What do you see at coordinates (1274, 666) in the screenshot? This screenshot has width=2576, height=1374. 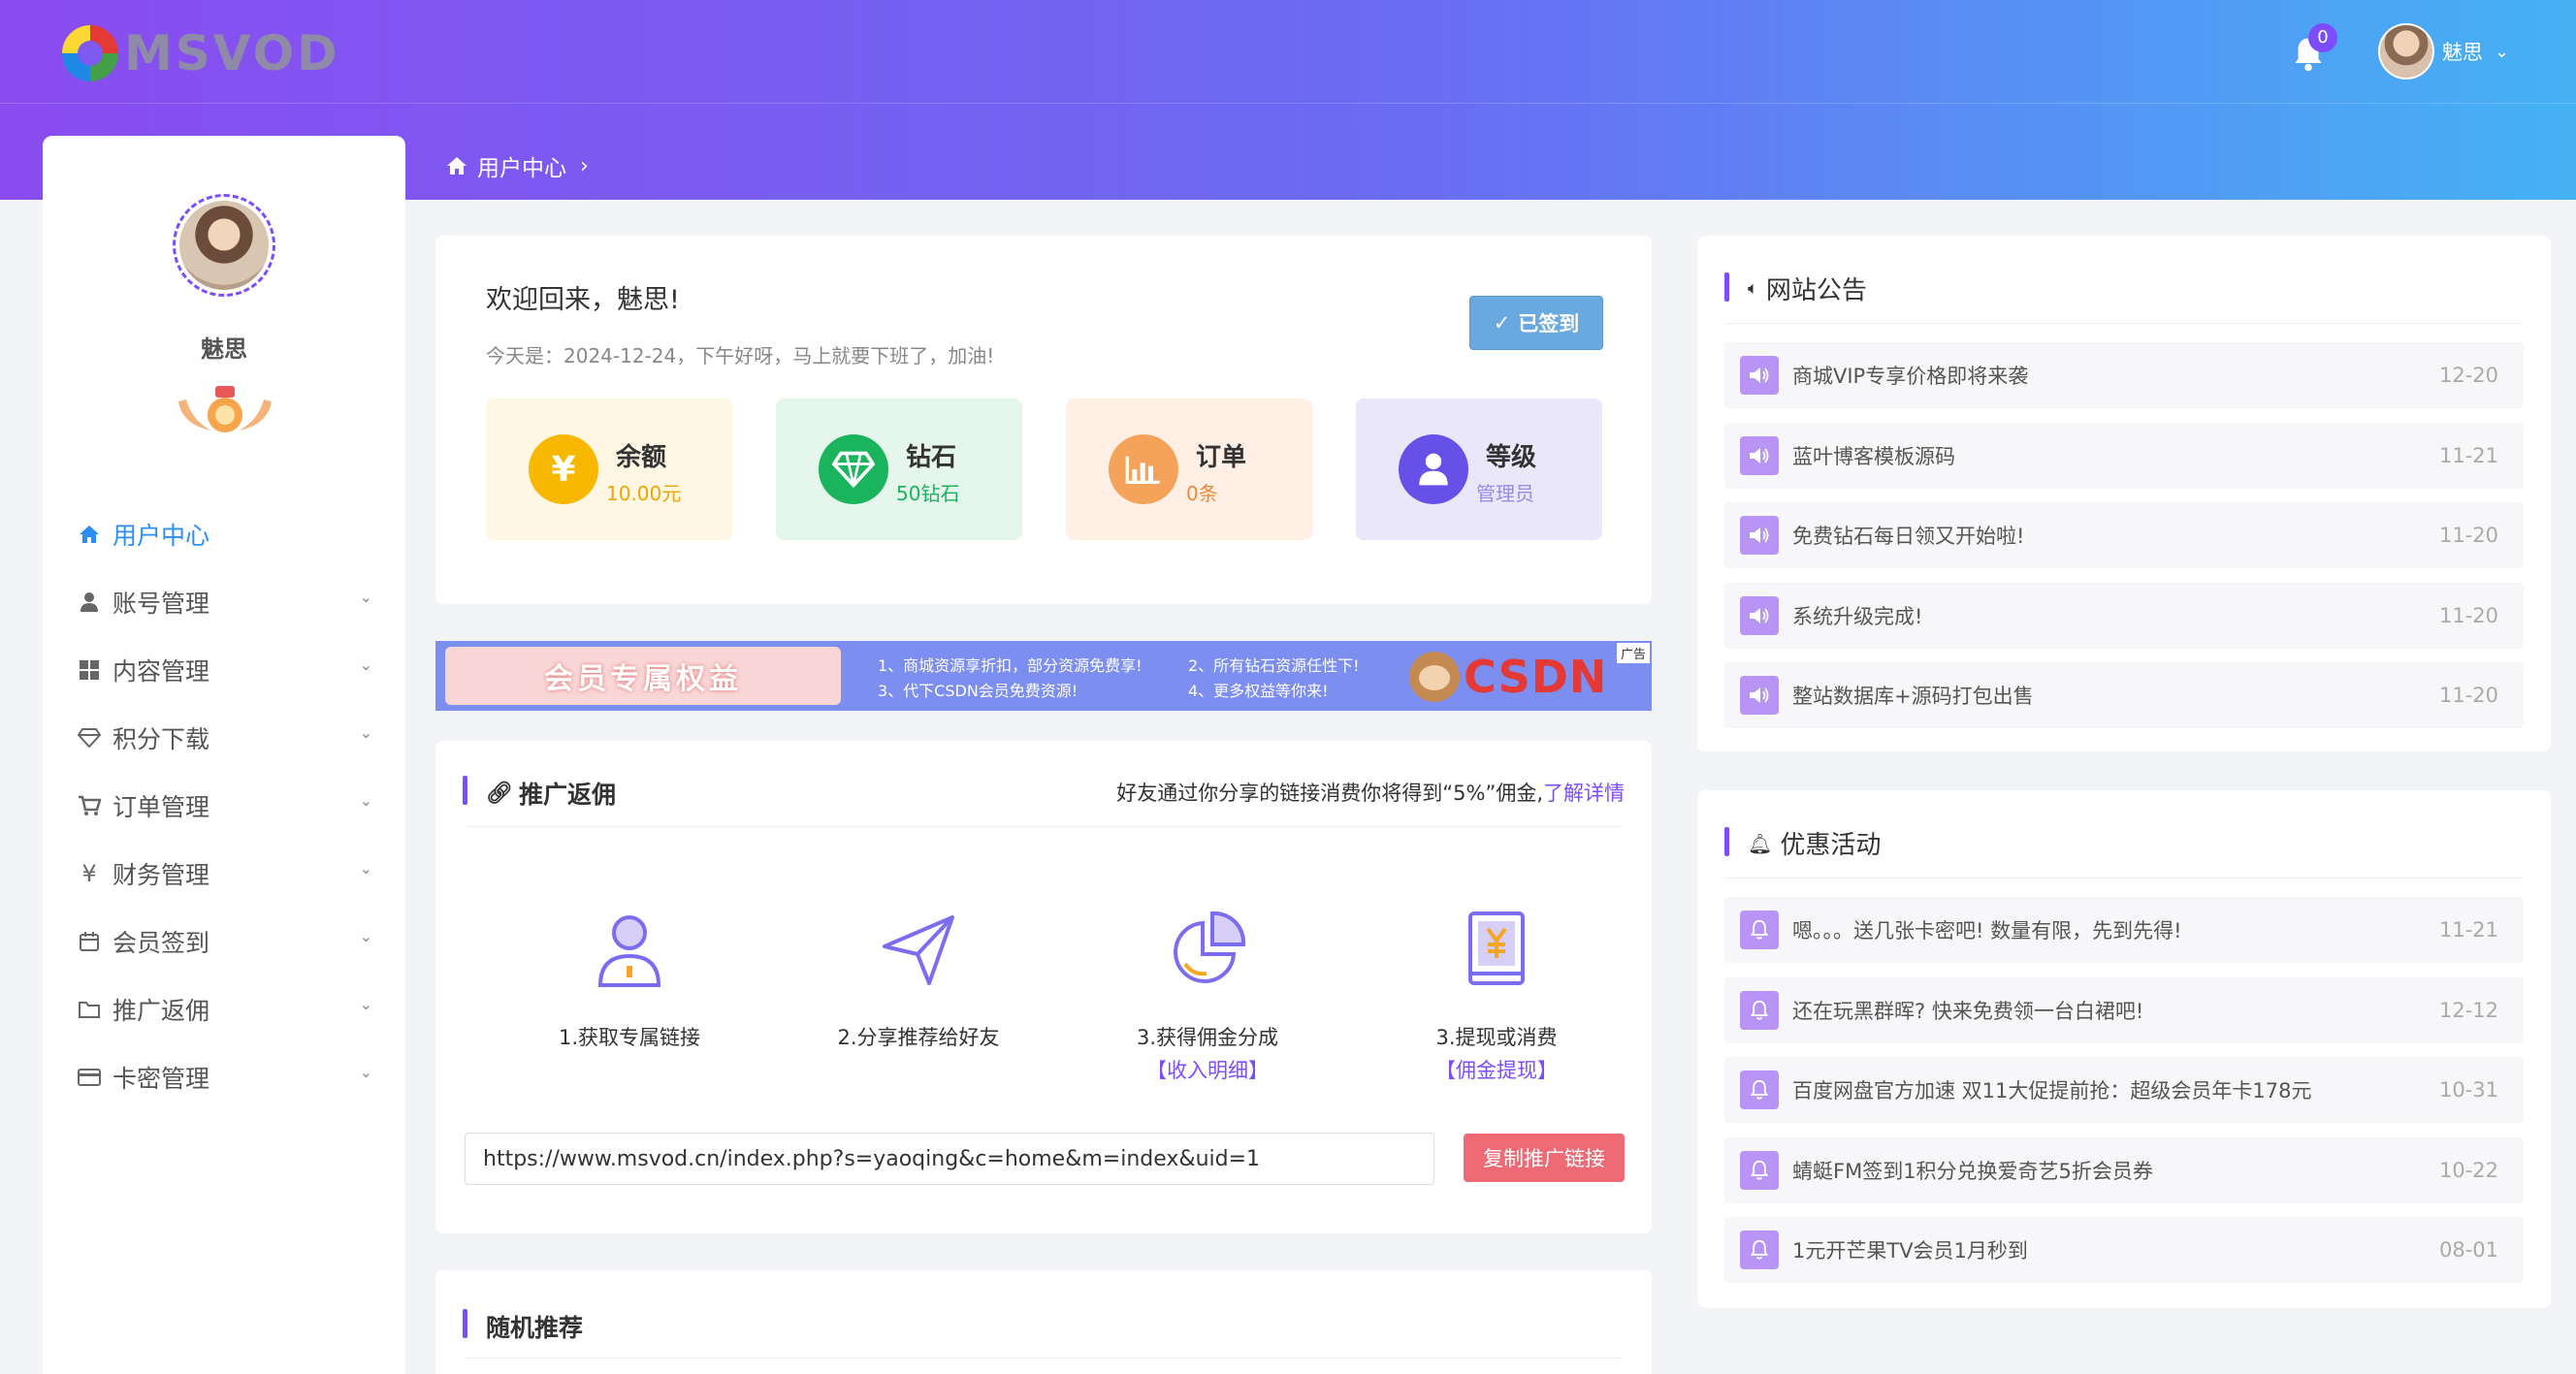 I see `ad-line: 2、所有钻石资源任性下!` at bounding box center [1274, 666].